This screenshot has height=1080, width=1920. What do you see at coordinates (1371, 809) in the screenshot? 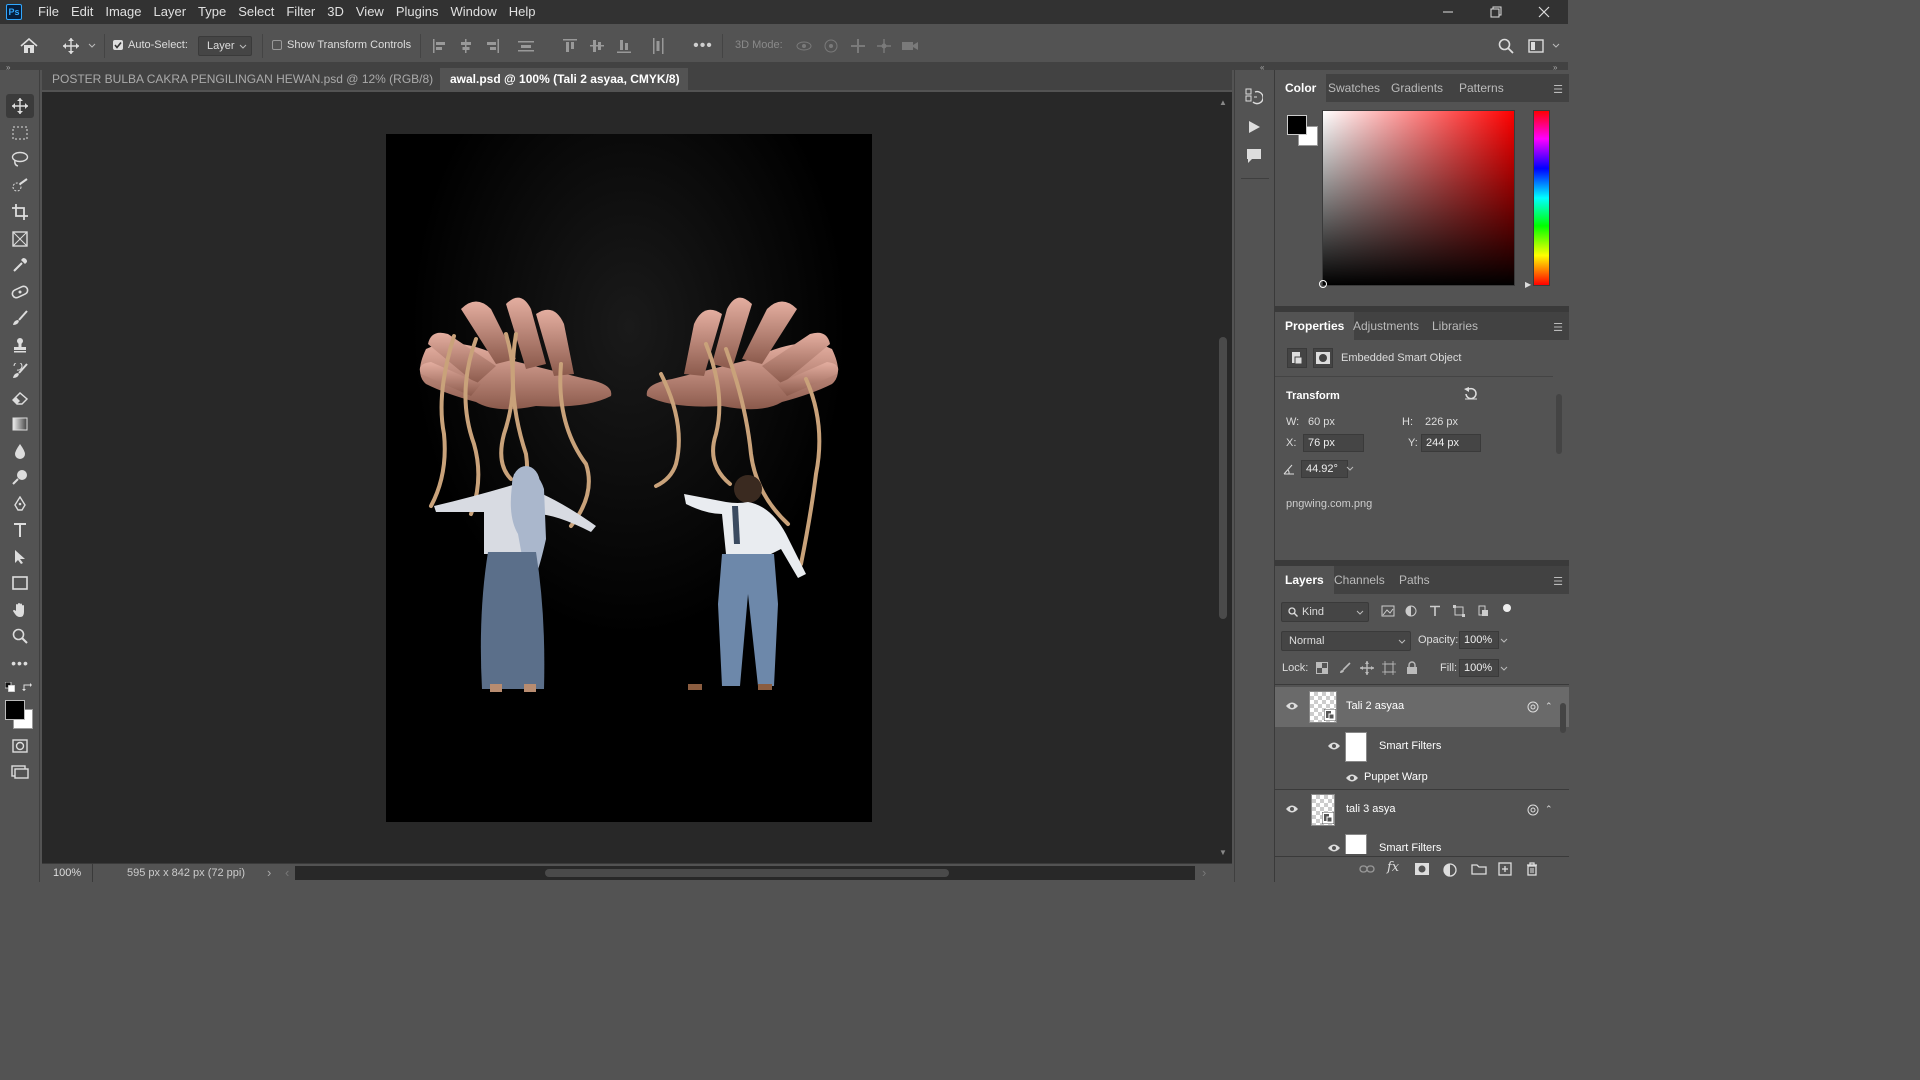
I see `layer-name: tali 3 asya` at bounding box center [1371, 809].